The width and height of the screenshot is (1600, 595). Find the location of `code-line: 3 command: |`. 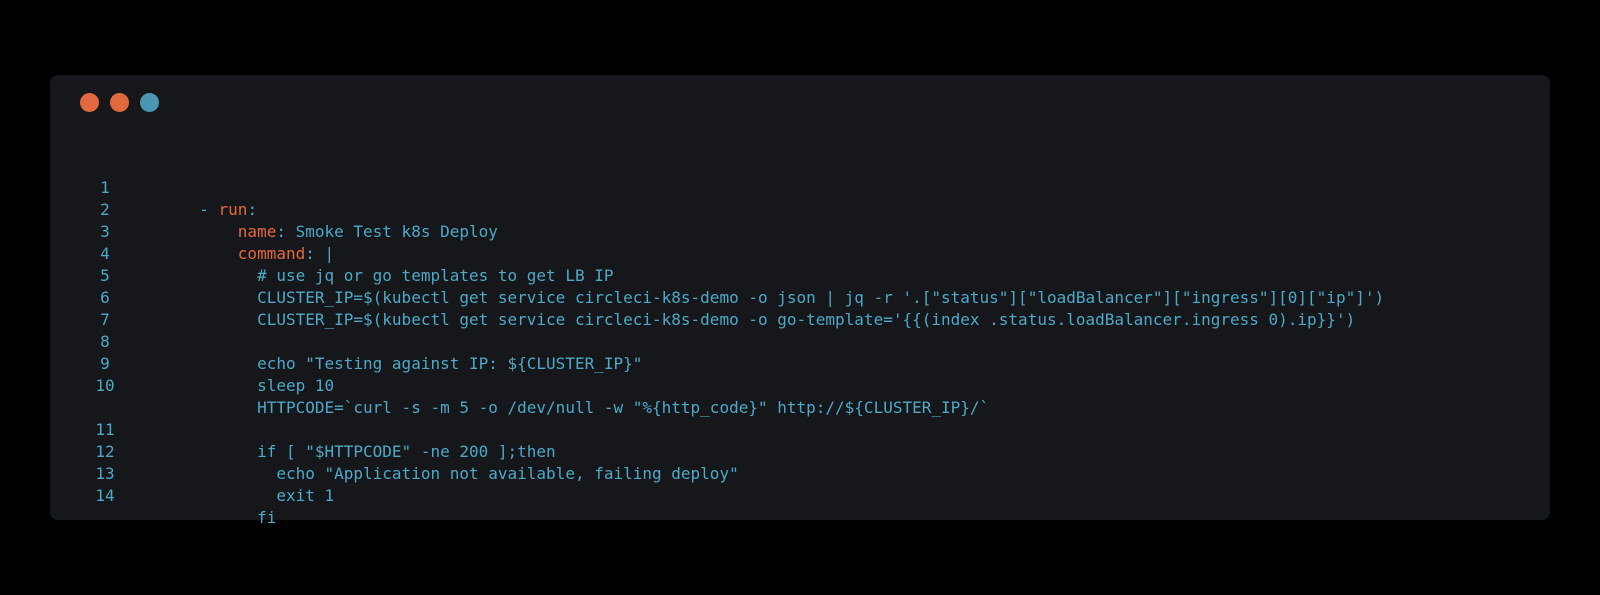

code-line: 3 command: | is located at coordinates (800, 231).